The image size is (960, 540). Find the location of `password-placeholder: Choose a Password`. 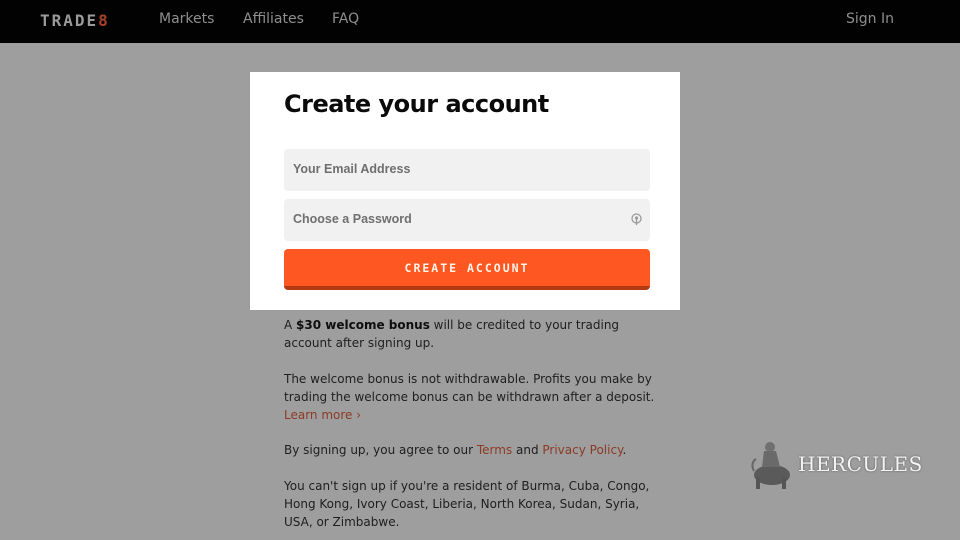

password-placeholder: Choose a Password is located at coordinates (352, 219).